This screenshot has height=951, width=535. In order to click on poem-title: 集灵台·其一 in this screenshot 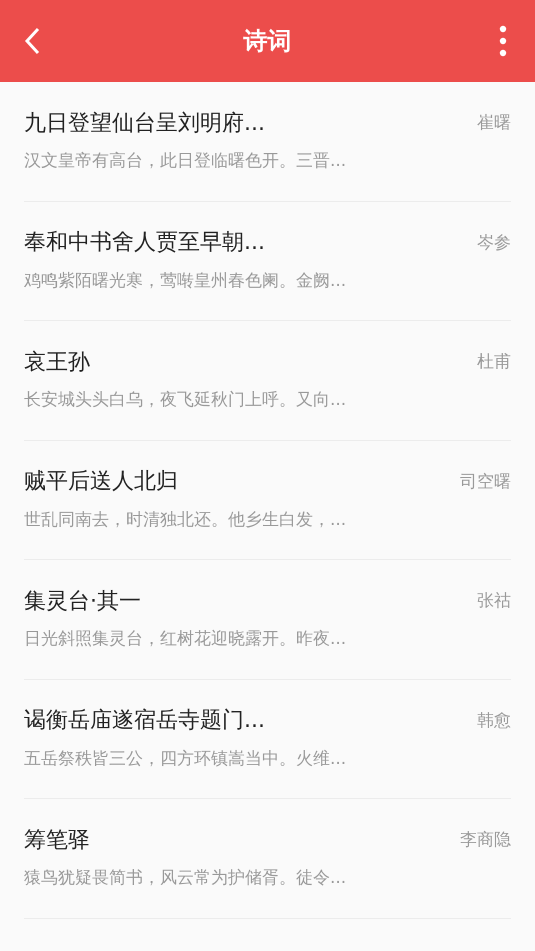, I will do `click(82, 602)`.